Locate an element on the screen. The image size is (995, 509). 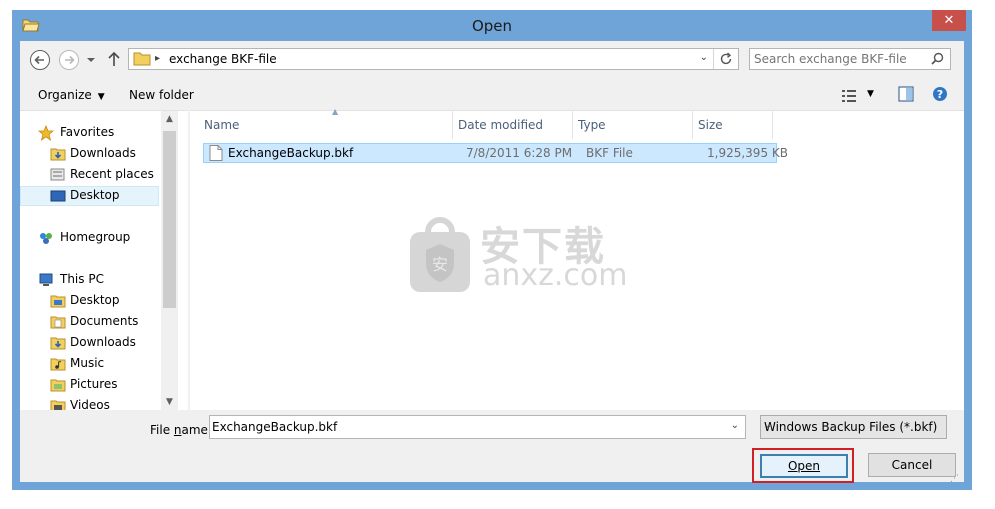
file-size-cell: 1,925,395 KB is located at coordinates (747, 153).